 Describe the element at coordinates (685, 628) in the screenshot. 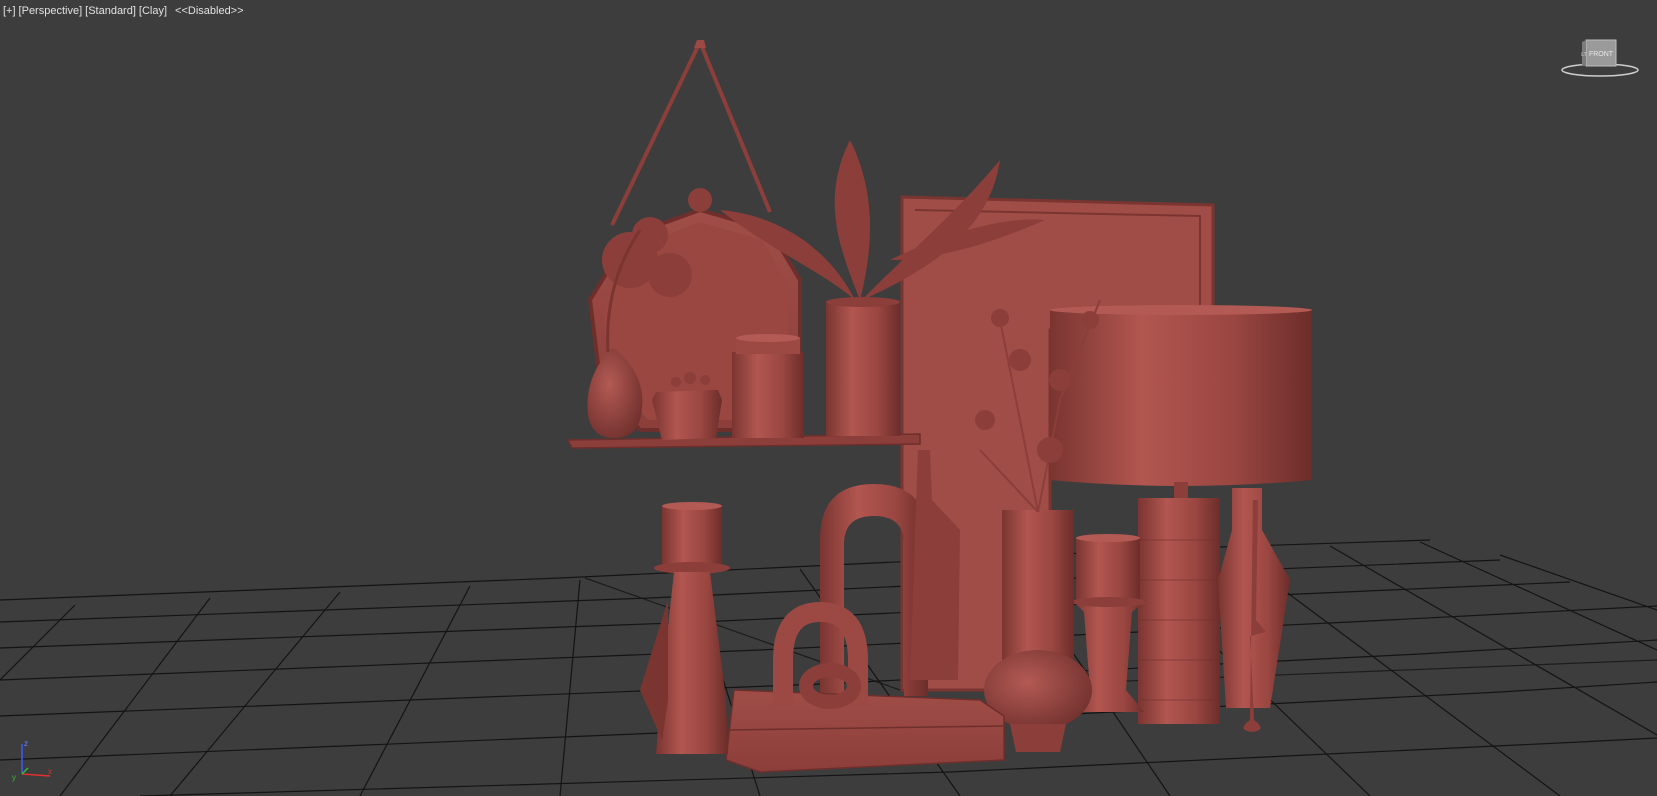

I see `candlestick-left` at that location.